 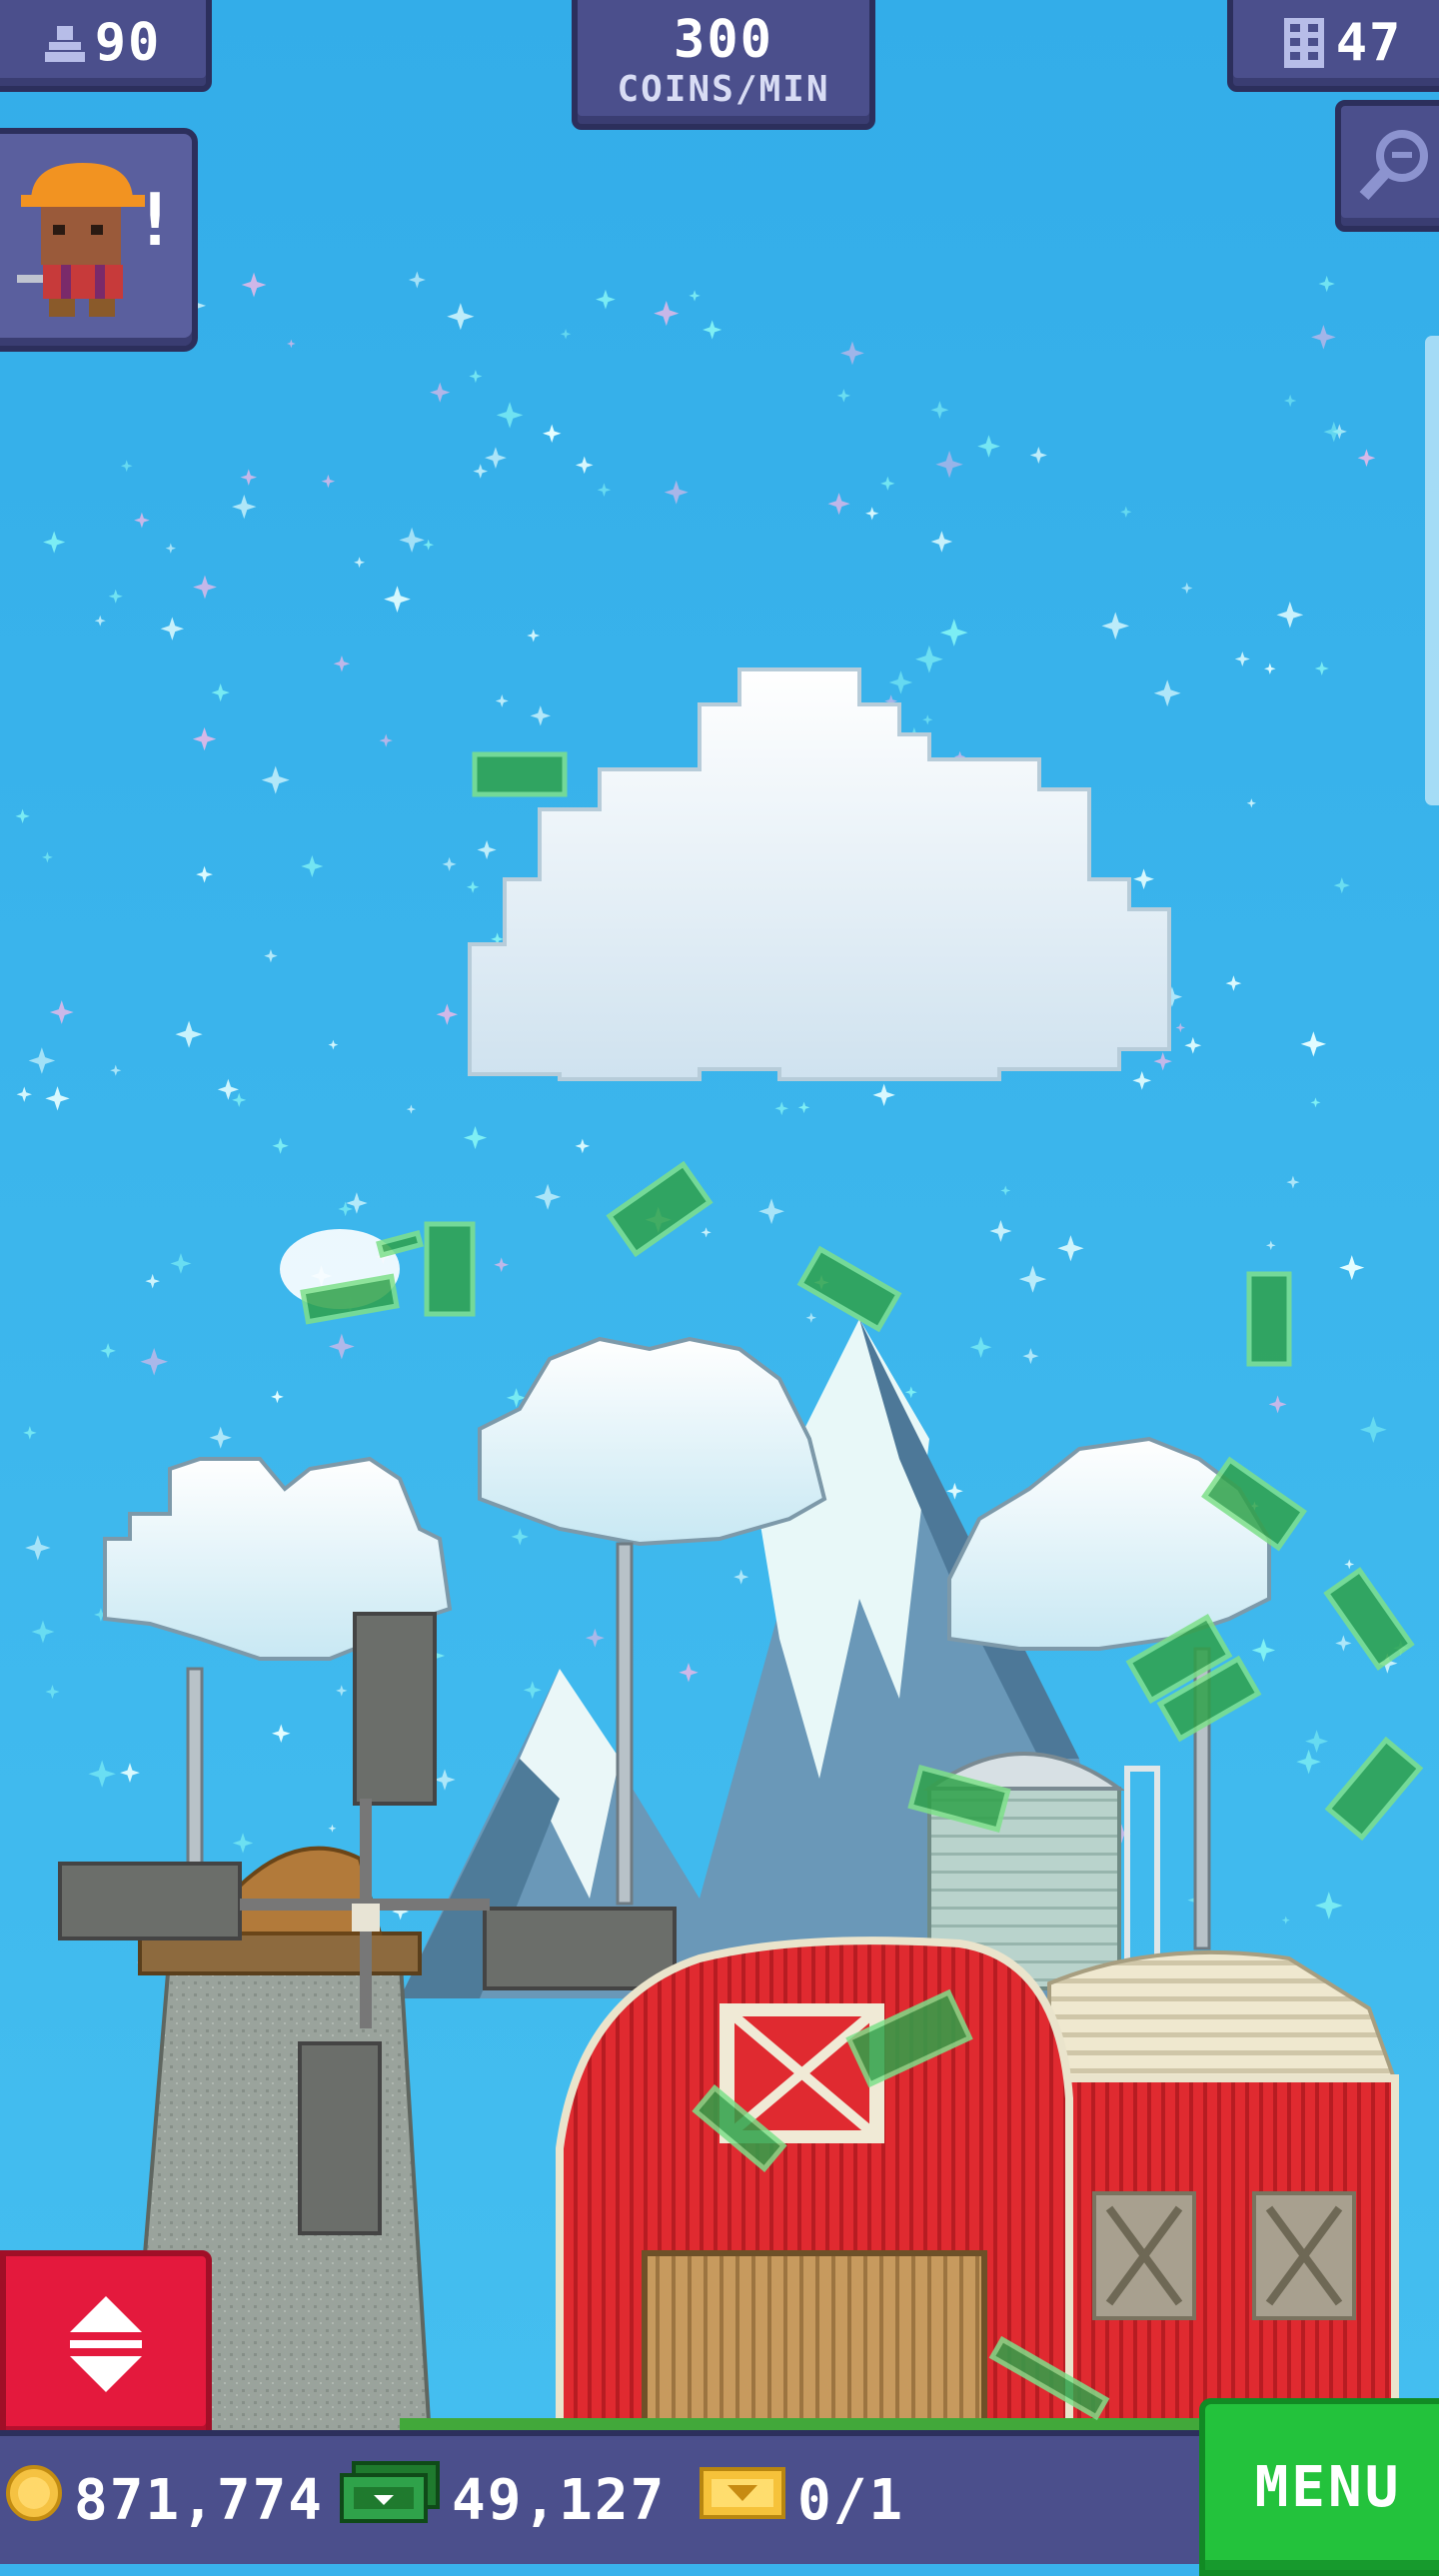 I want to click on bux-value: 49,127, so click(x=559, y=2500).